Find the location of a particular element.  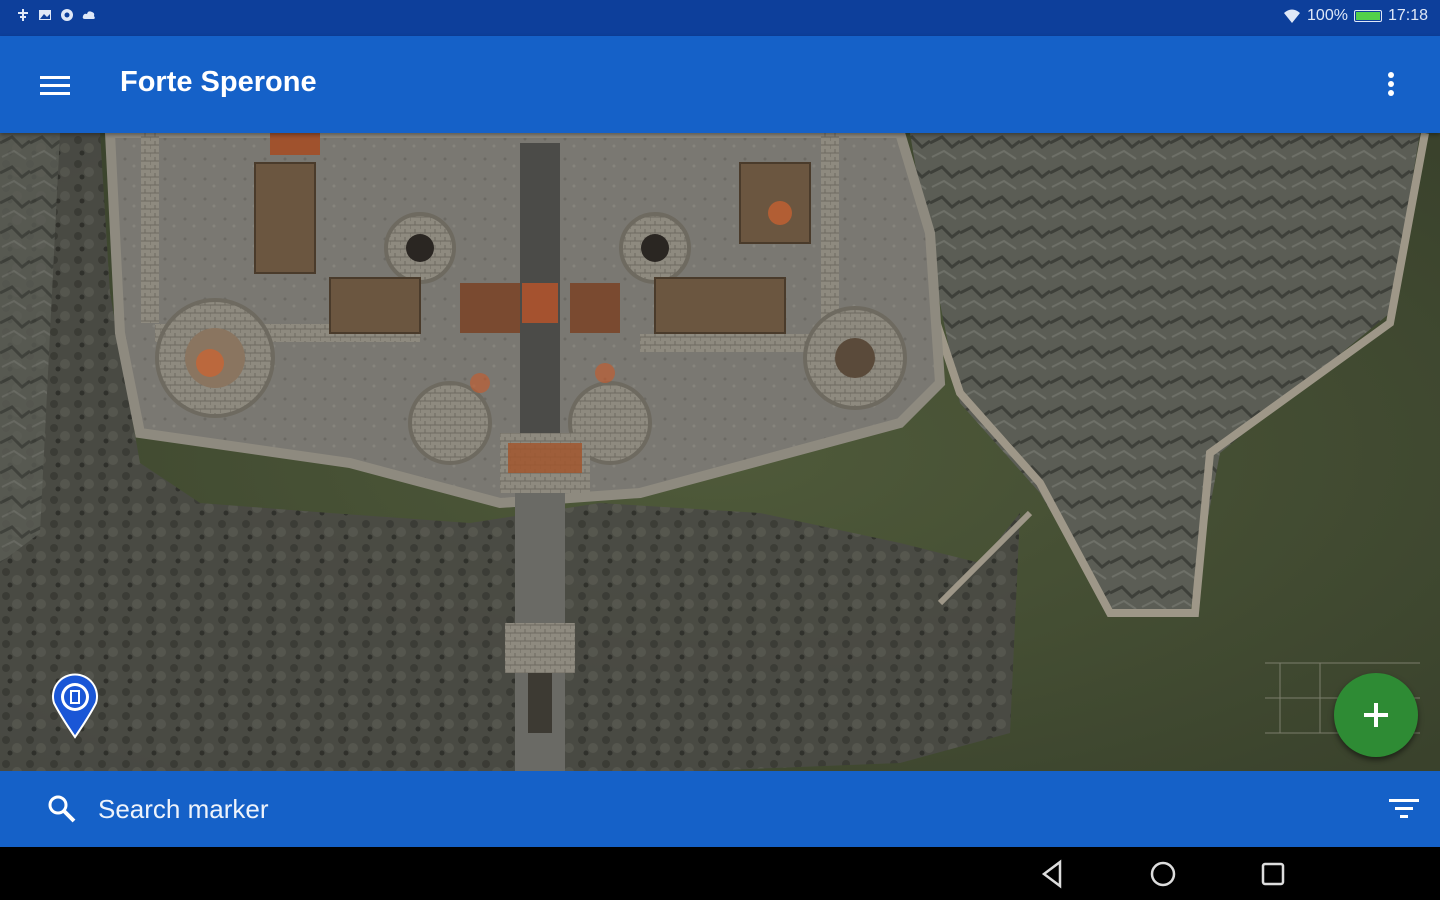

battery-level-fill is located at coordinates (1367, 16).